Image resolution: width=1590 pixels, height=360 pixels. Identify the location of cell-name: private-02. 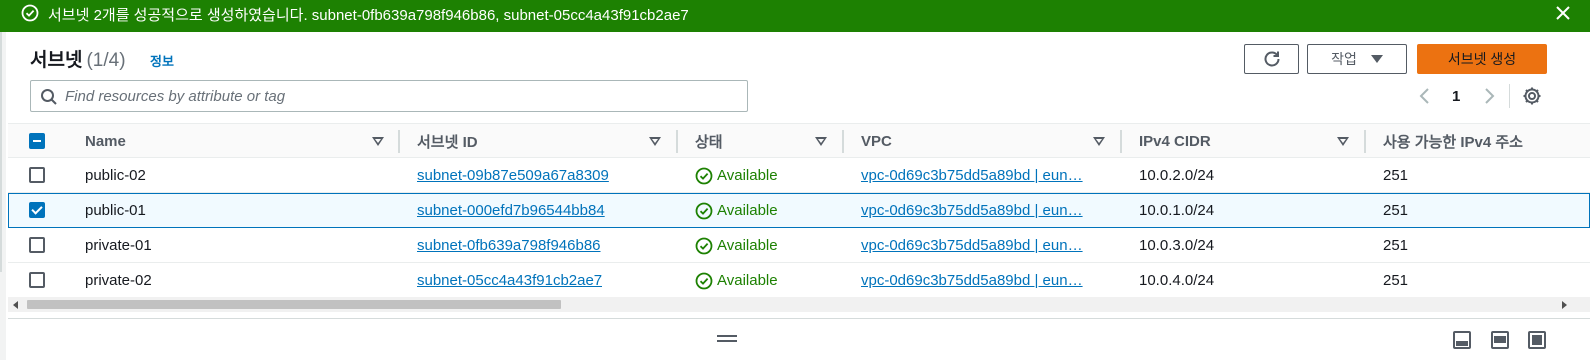
(118, 280).